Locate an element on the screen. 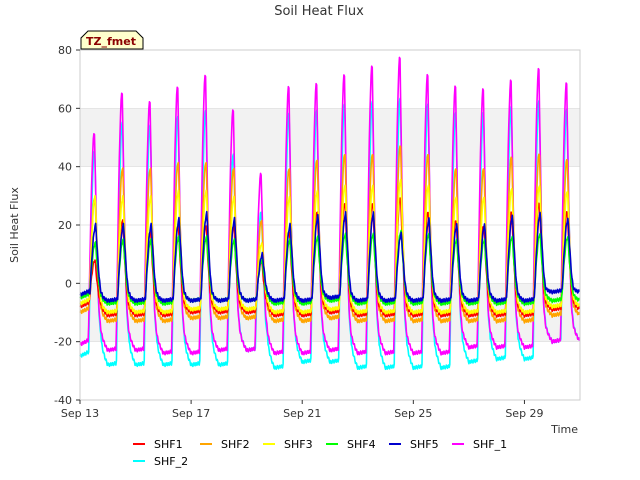 The image size is (640, 480). legend-label: SHF1 is located at coordinates (168, 444).